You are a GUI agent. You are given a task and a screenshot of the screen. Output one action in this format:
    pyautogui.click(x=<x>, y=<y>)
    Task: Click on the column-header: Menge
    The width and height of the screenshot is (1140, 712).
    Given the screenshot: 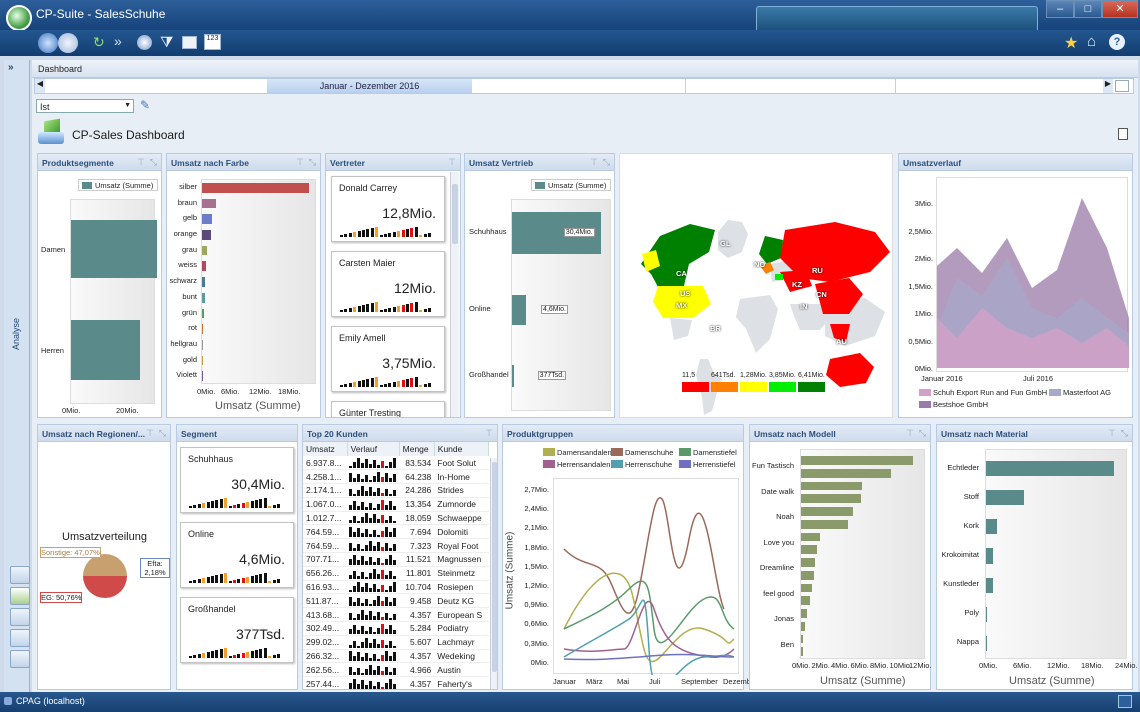 What is the action you would take?
    pyautogui.click(x=416, y=449)
    